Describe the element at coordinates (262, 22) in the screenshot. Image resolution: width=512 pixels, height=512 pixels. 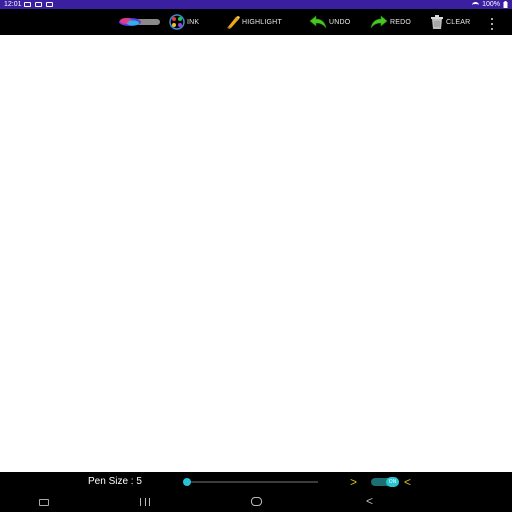
I see `highlight-label: HIGHLIGHT` at that location.